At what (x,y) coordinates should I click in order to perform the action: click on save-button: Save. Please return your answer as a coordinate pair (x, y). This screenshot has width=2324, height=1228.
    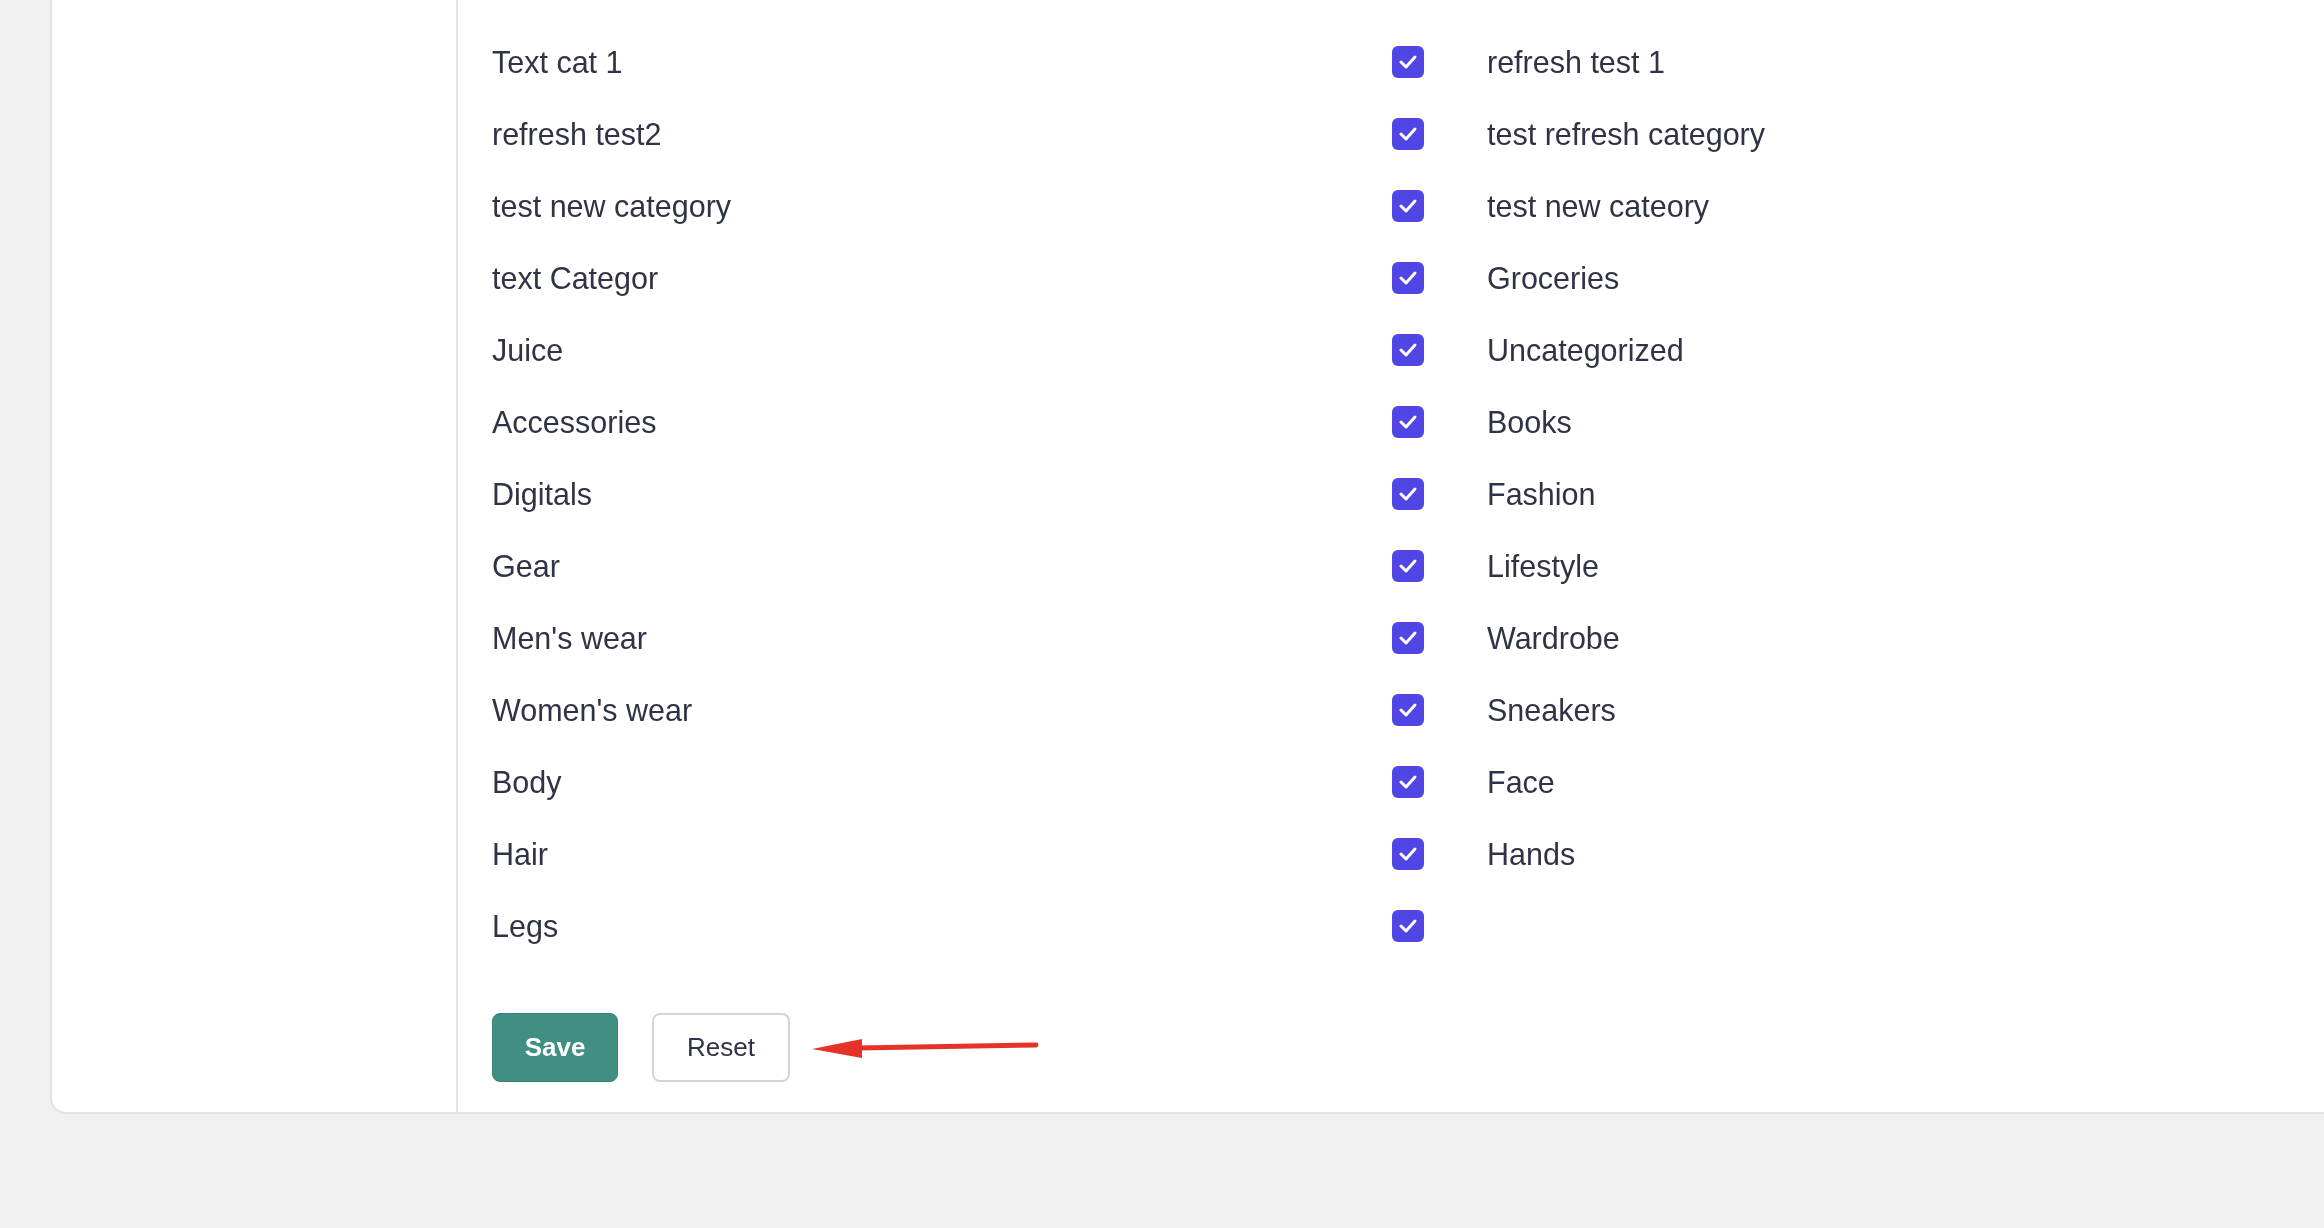
    Looking at the image, I should click on (555, 1047).